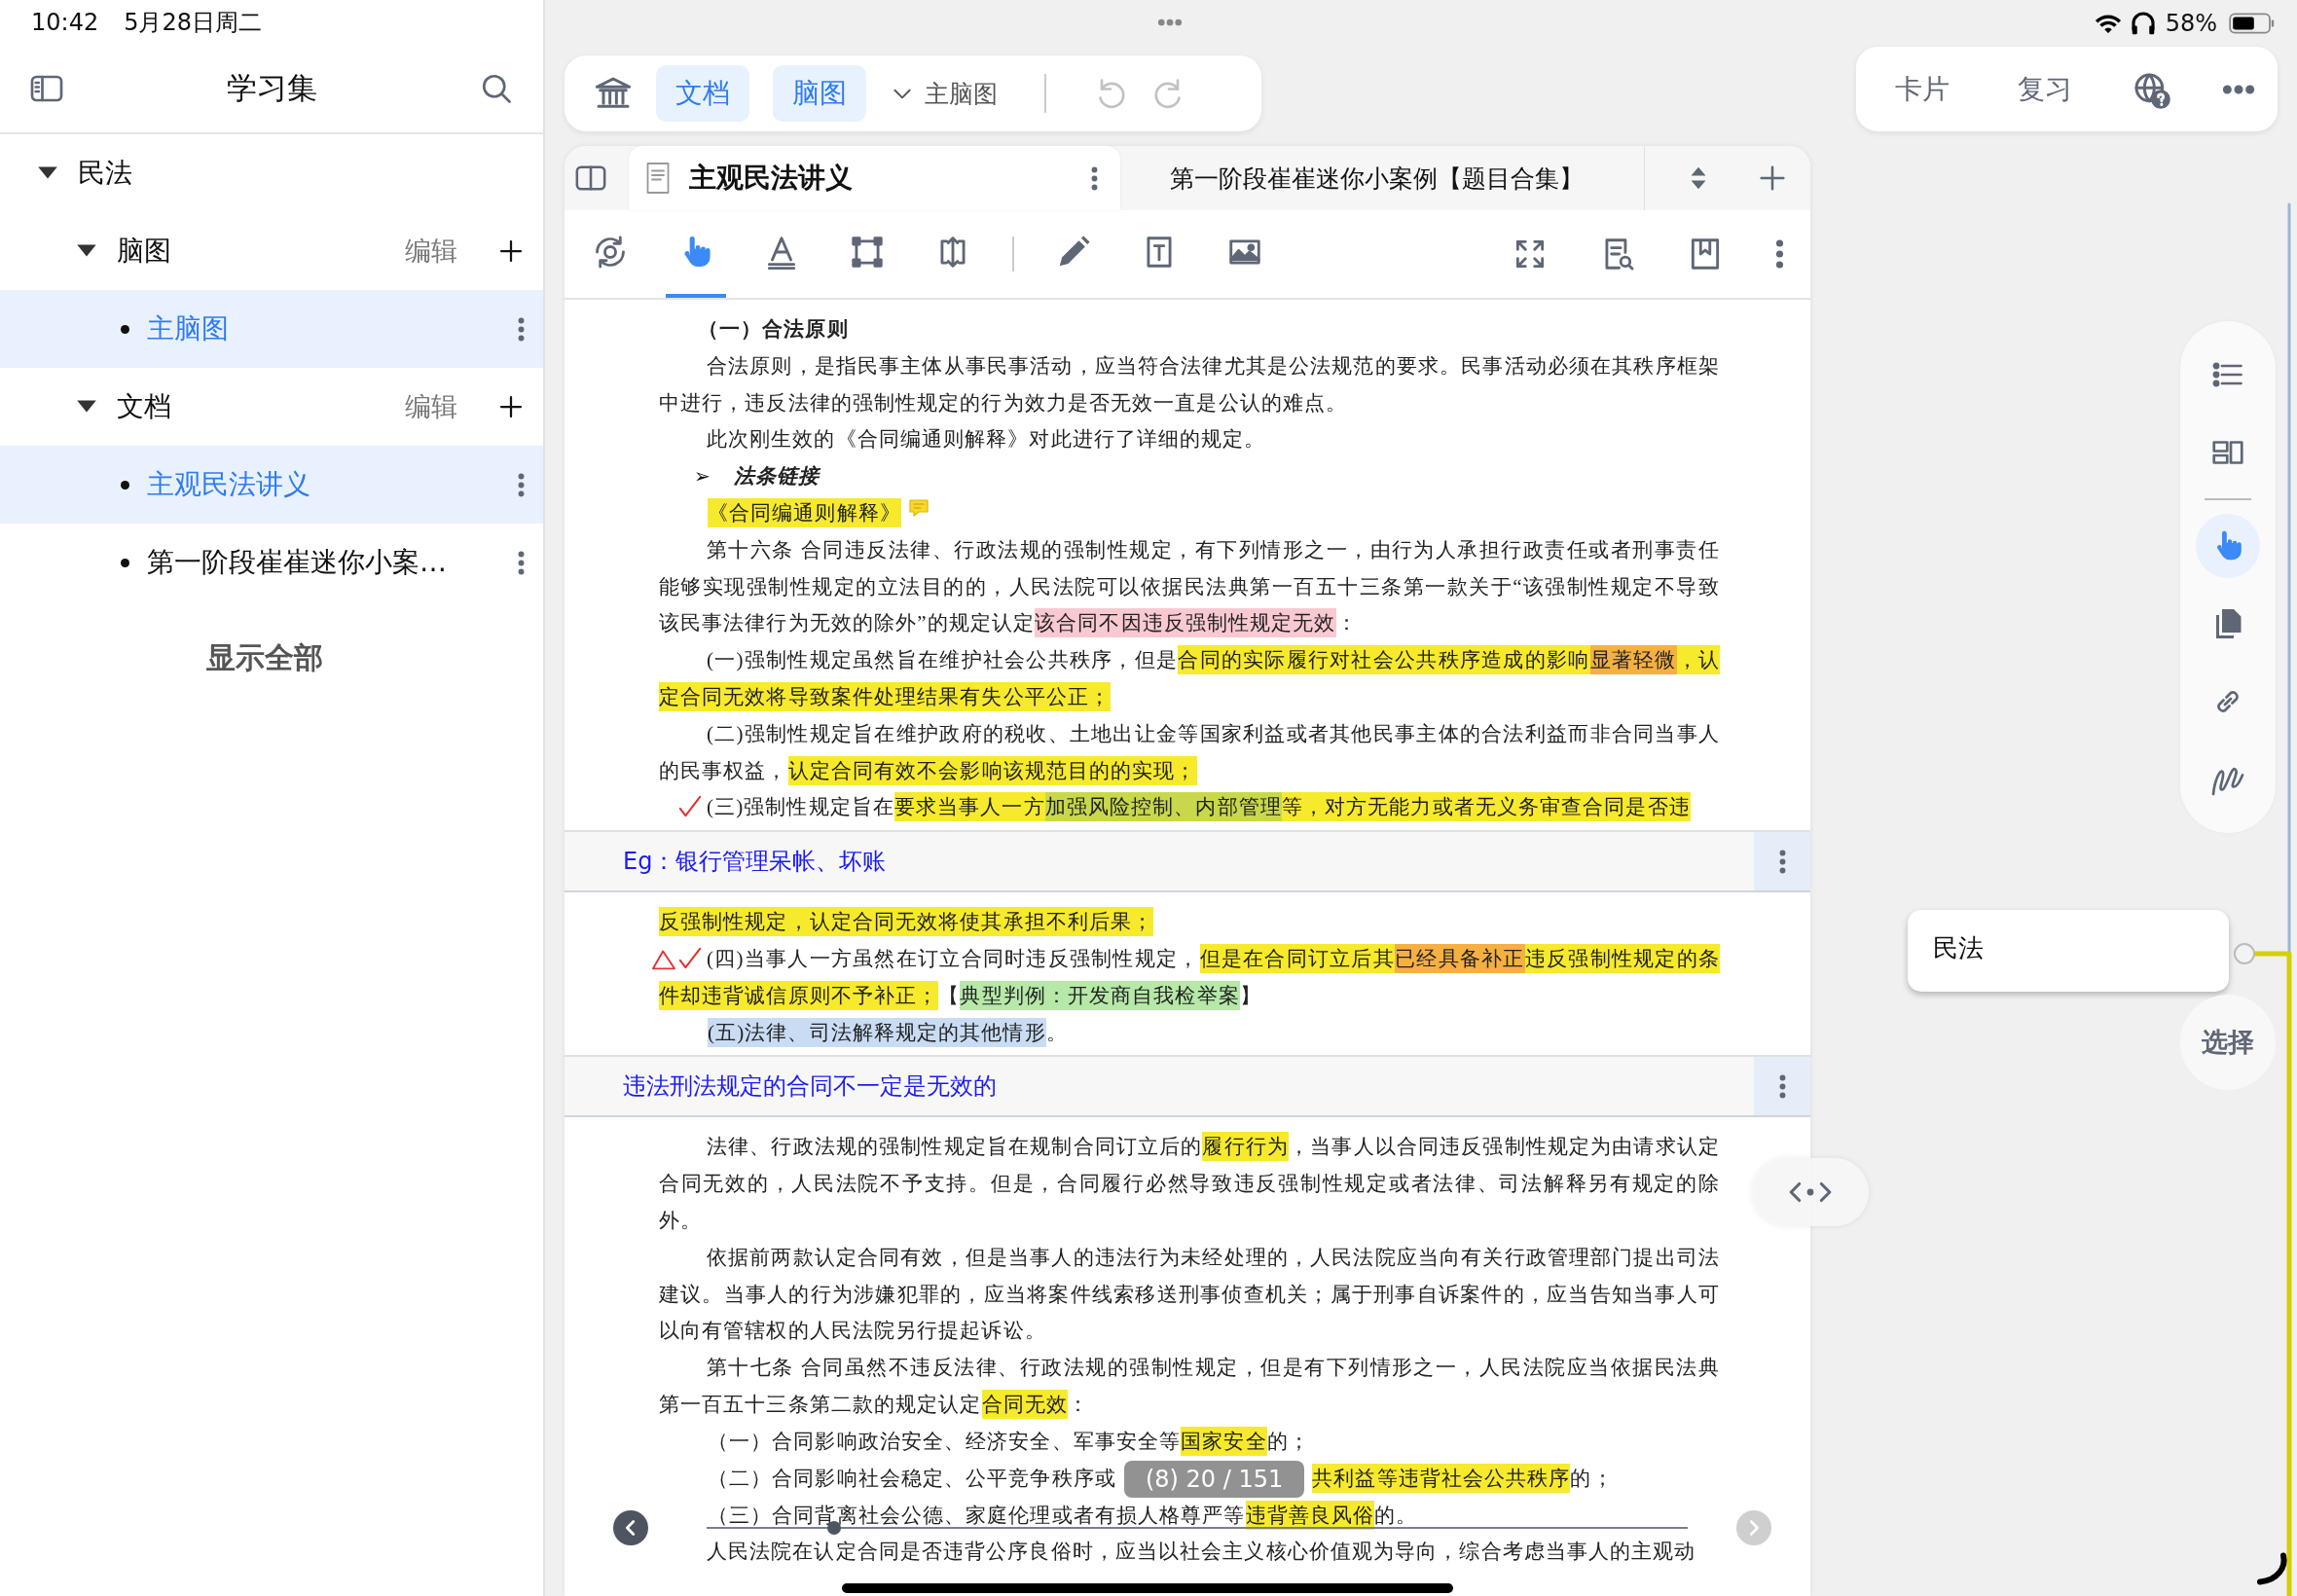 The image size is (2297, 1596). What do you see at coordinates (1922, 89) in the screenshot?
I see `toolbar-text-button: 卡片` at bounding box center [1922, 89].